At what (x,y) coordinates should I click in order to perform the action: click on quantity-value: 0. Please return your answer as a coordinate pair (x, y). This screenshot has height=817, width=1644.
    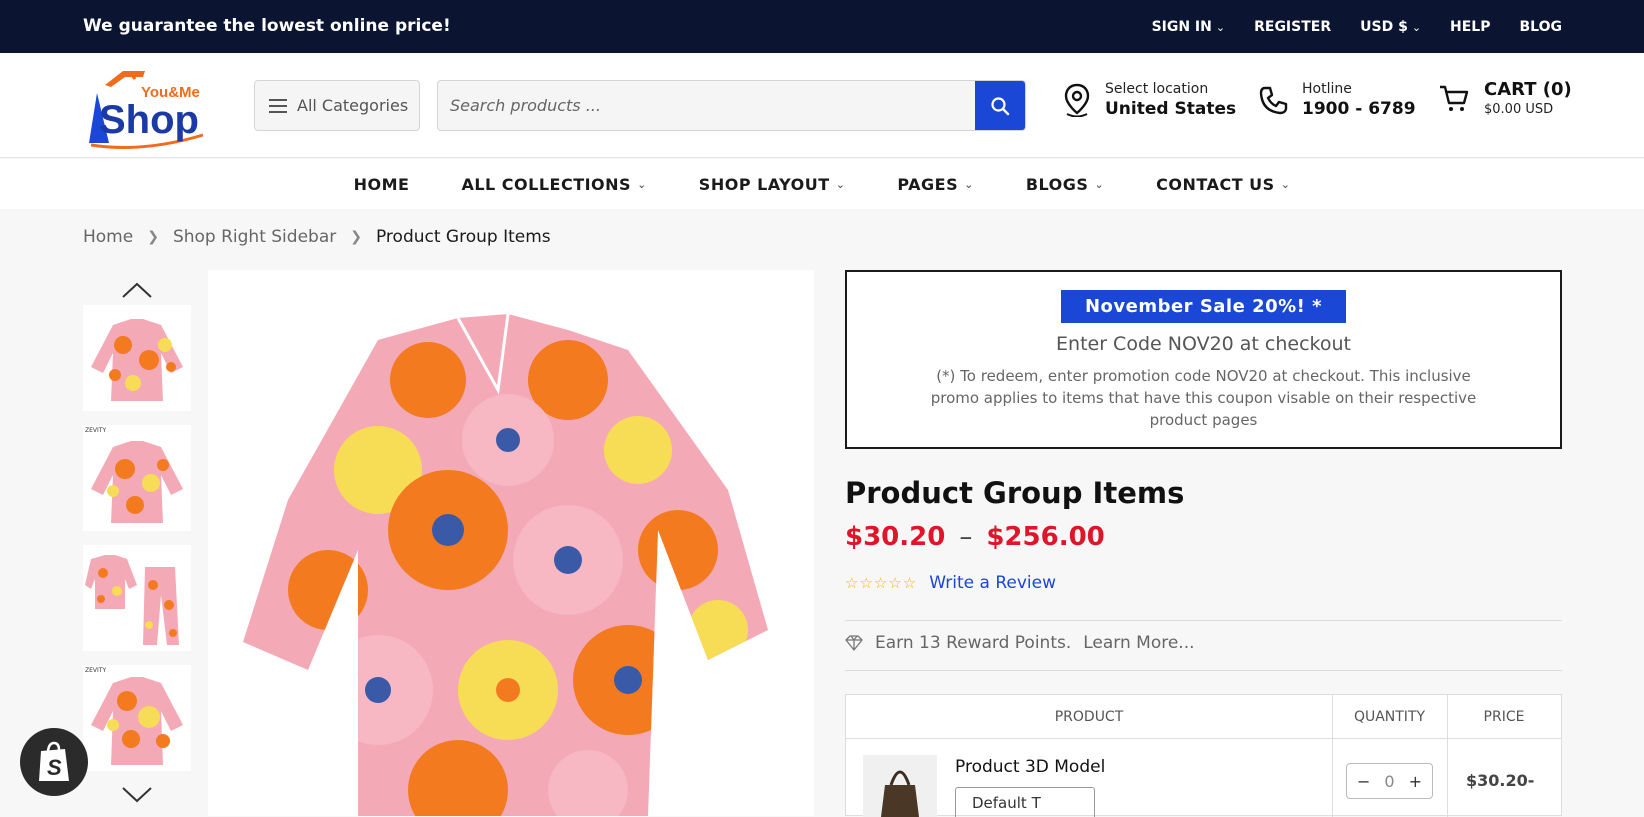
    Looking at the image, I should click on (1389, 781).